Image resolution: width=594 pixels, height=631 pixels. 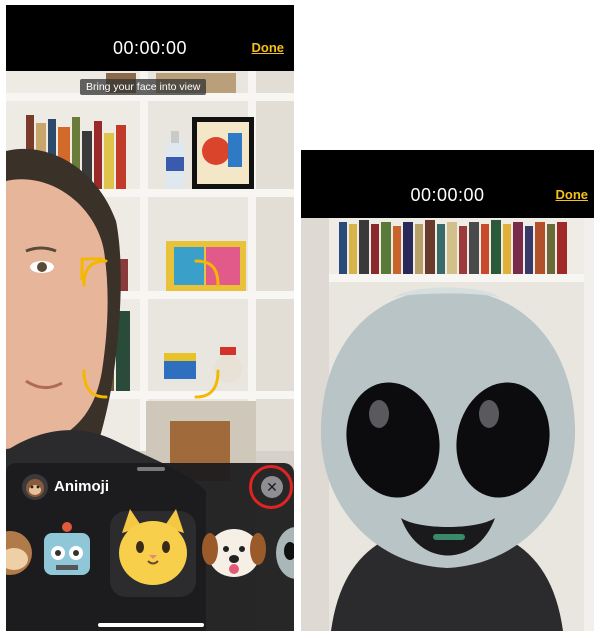 I want to click on monkey-icon, so click(x=35, y=487).